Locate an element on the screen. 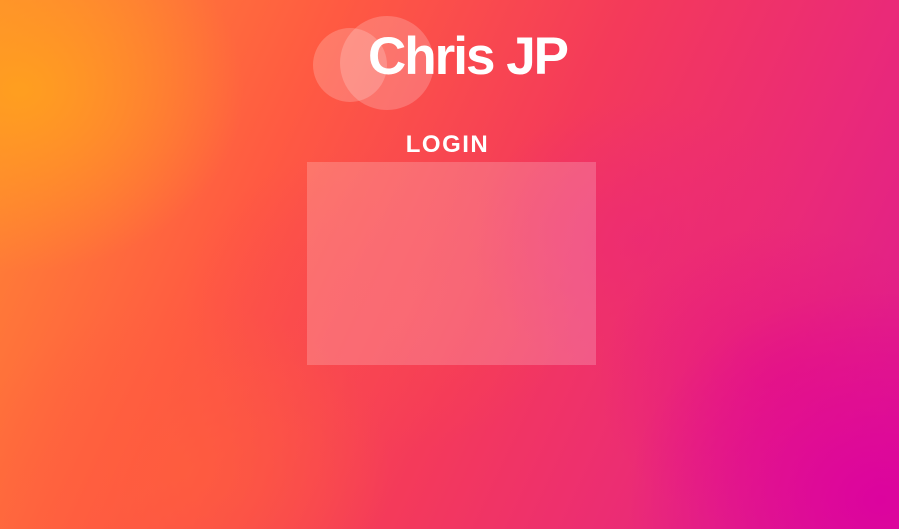 The height and width of the screenshot is (529, 899). login-panel is located at coordinates (451, 263).